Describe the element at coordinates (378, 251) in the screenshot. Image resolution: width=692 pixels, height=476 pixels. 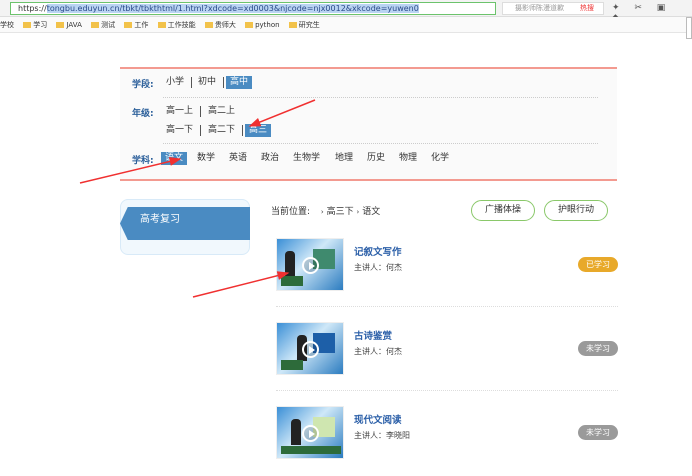
I see `lesson-title: 记叙文写作` at that location.